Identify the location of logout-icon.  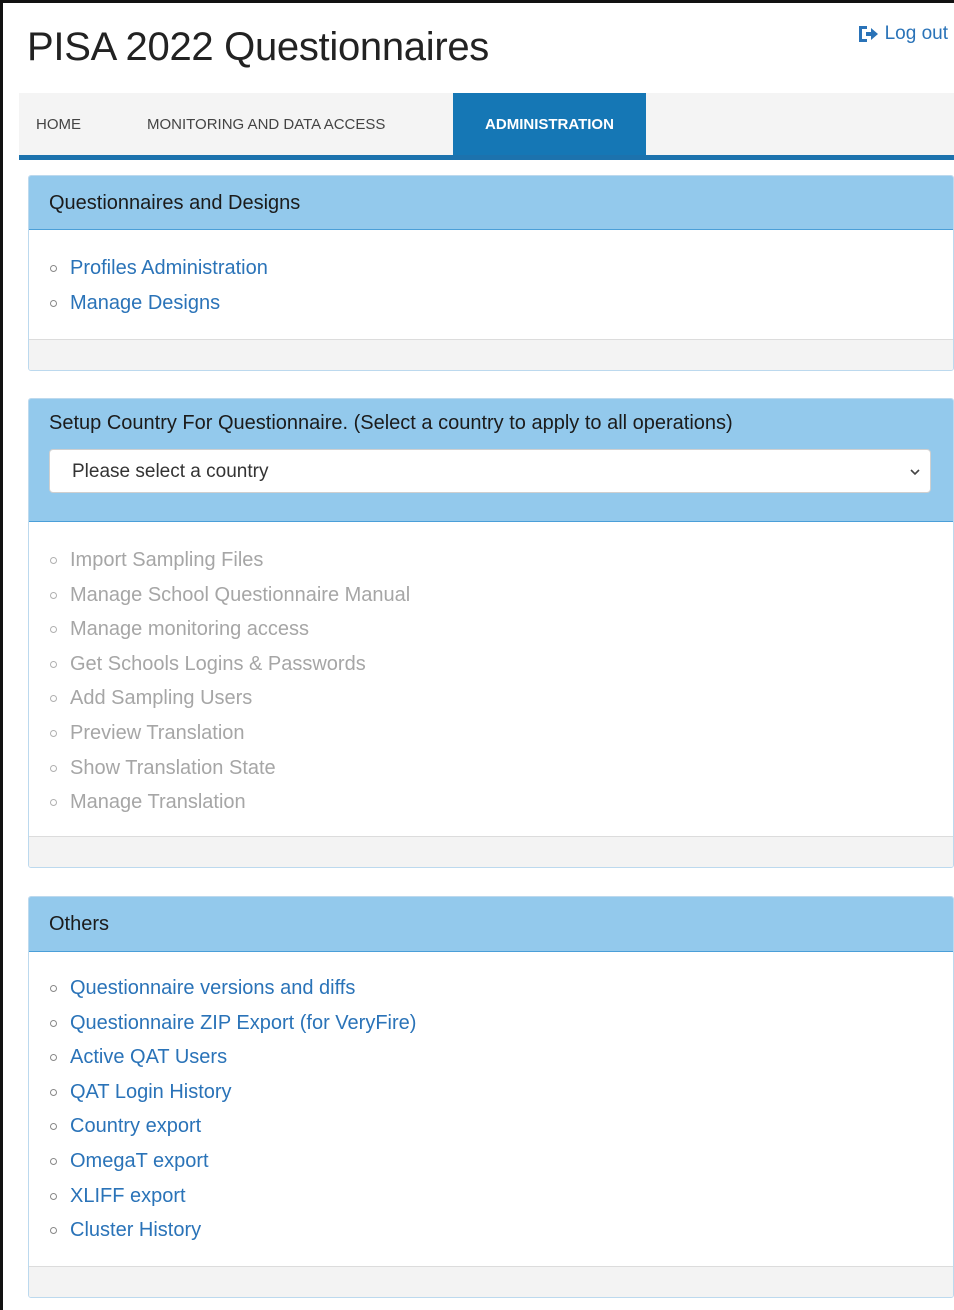
(868, 34).